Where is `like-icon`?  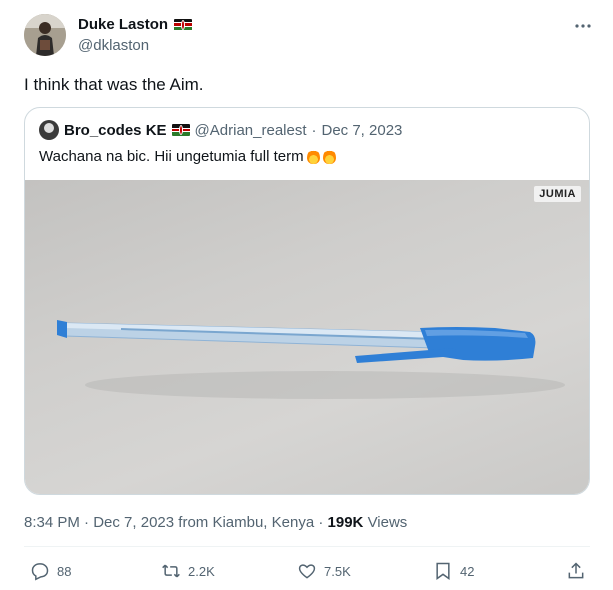
like-icon is located at coordinates (307, 571).